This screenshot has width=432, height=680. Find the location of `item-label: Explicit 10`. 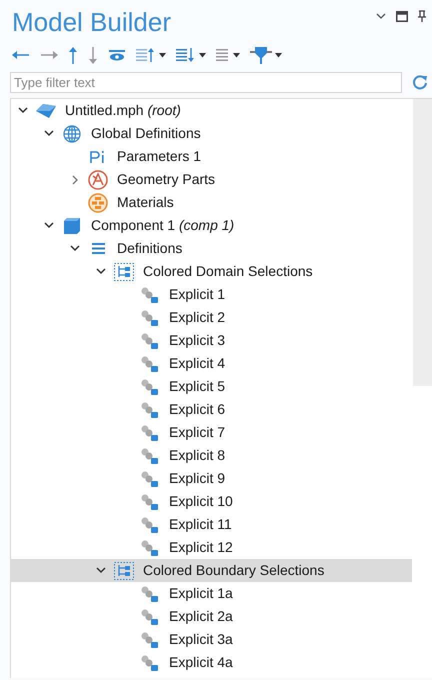

item-label: Explicit 10 is located at coordinates (201, 501).